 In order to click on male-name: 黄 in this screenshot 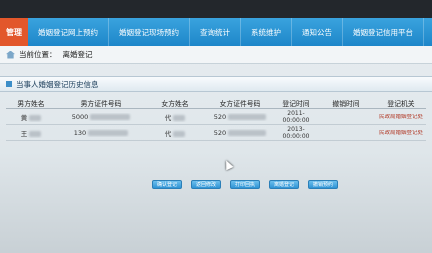, I will do `click(24, 117)`.